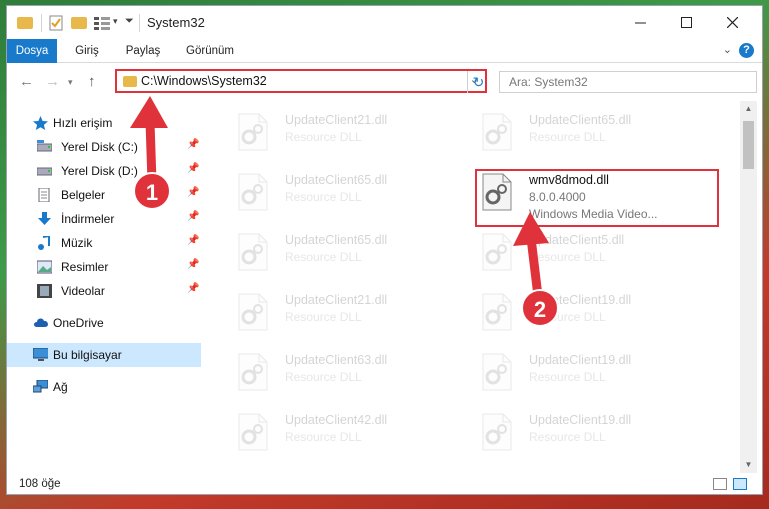 The image size is (769, 509). What do you see at coordinates (70, 82) in the screenshot?
I see `recent-locations-icon: ▾` at bounding box center [70, 82].